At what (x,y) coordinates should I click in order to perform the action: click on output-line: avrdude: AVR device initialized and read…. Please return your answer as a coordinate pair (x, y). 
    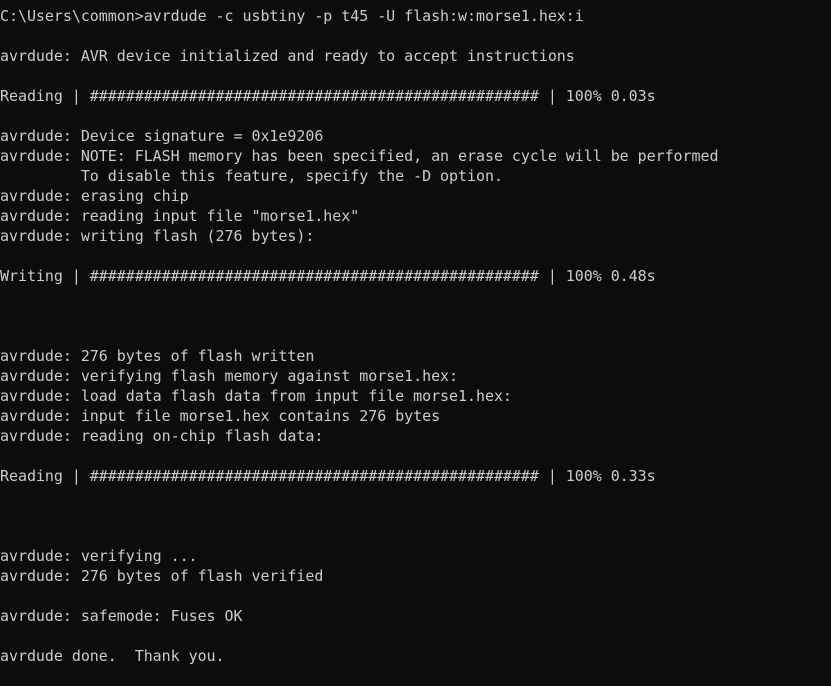
    Looking at the image, I should click on (287, 56).